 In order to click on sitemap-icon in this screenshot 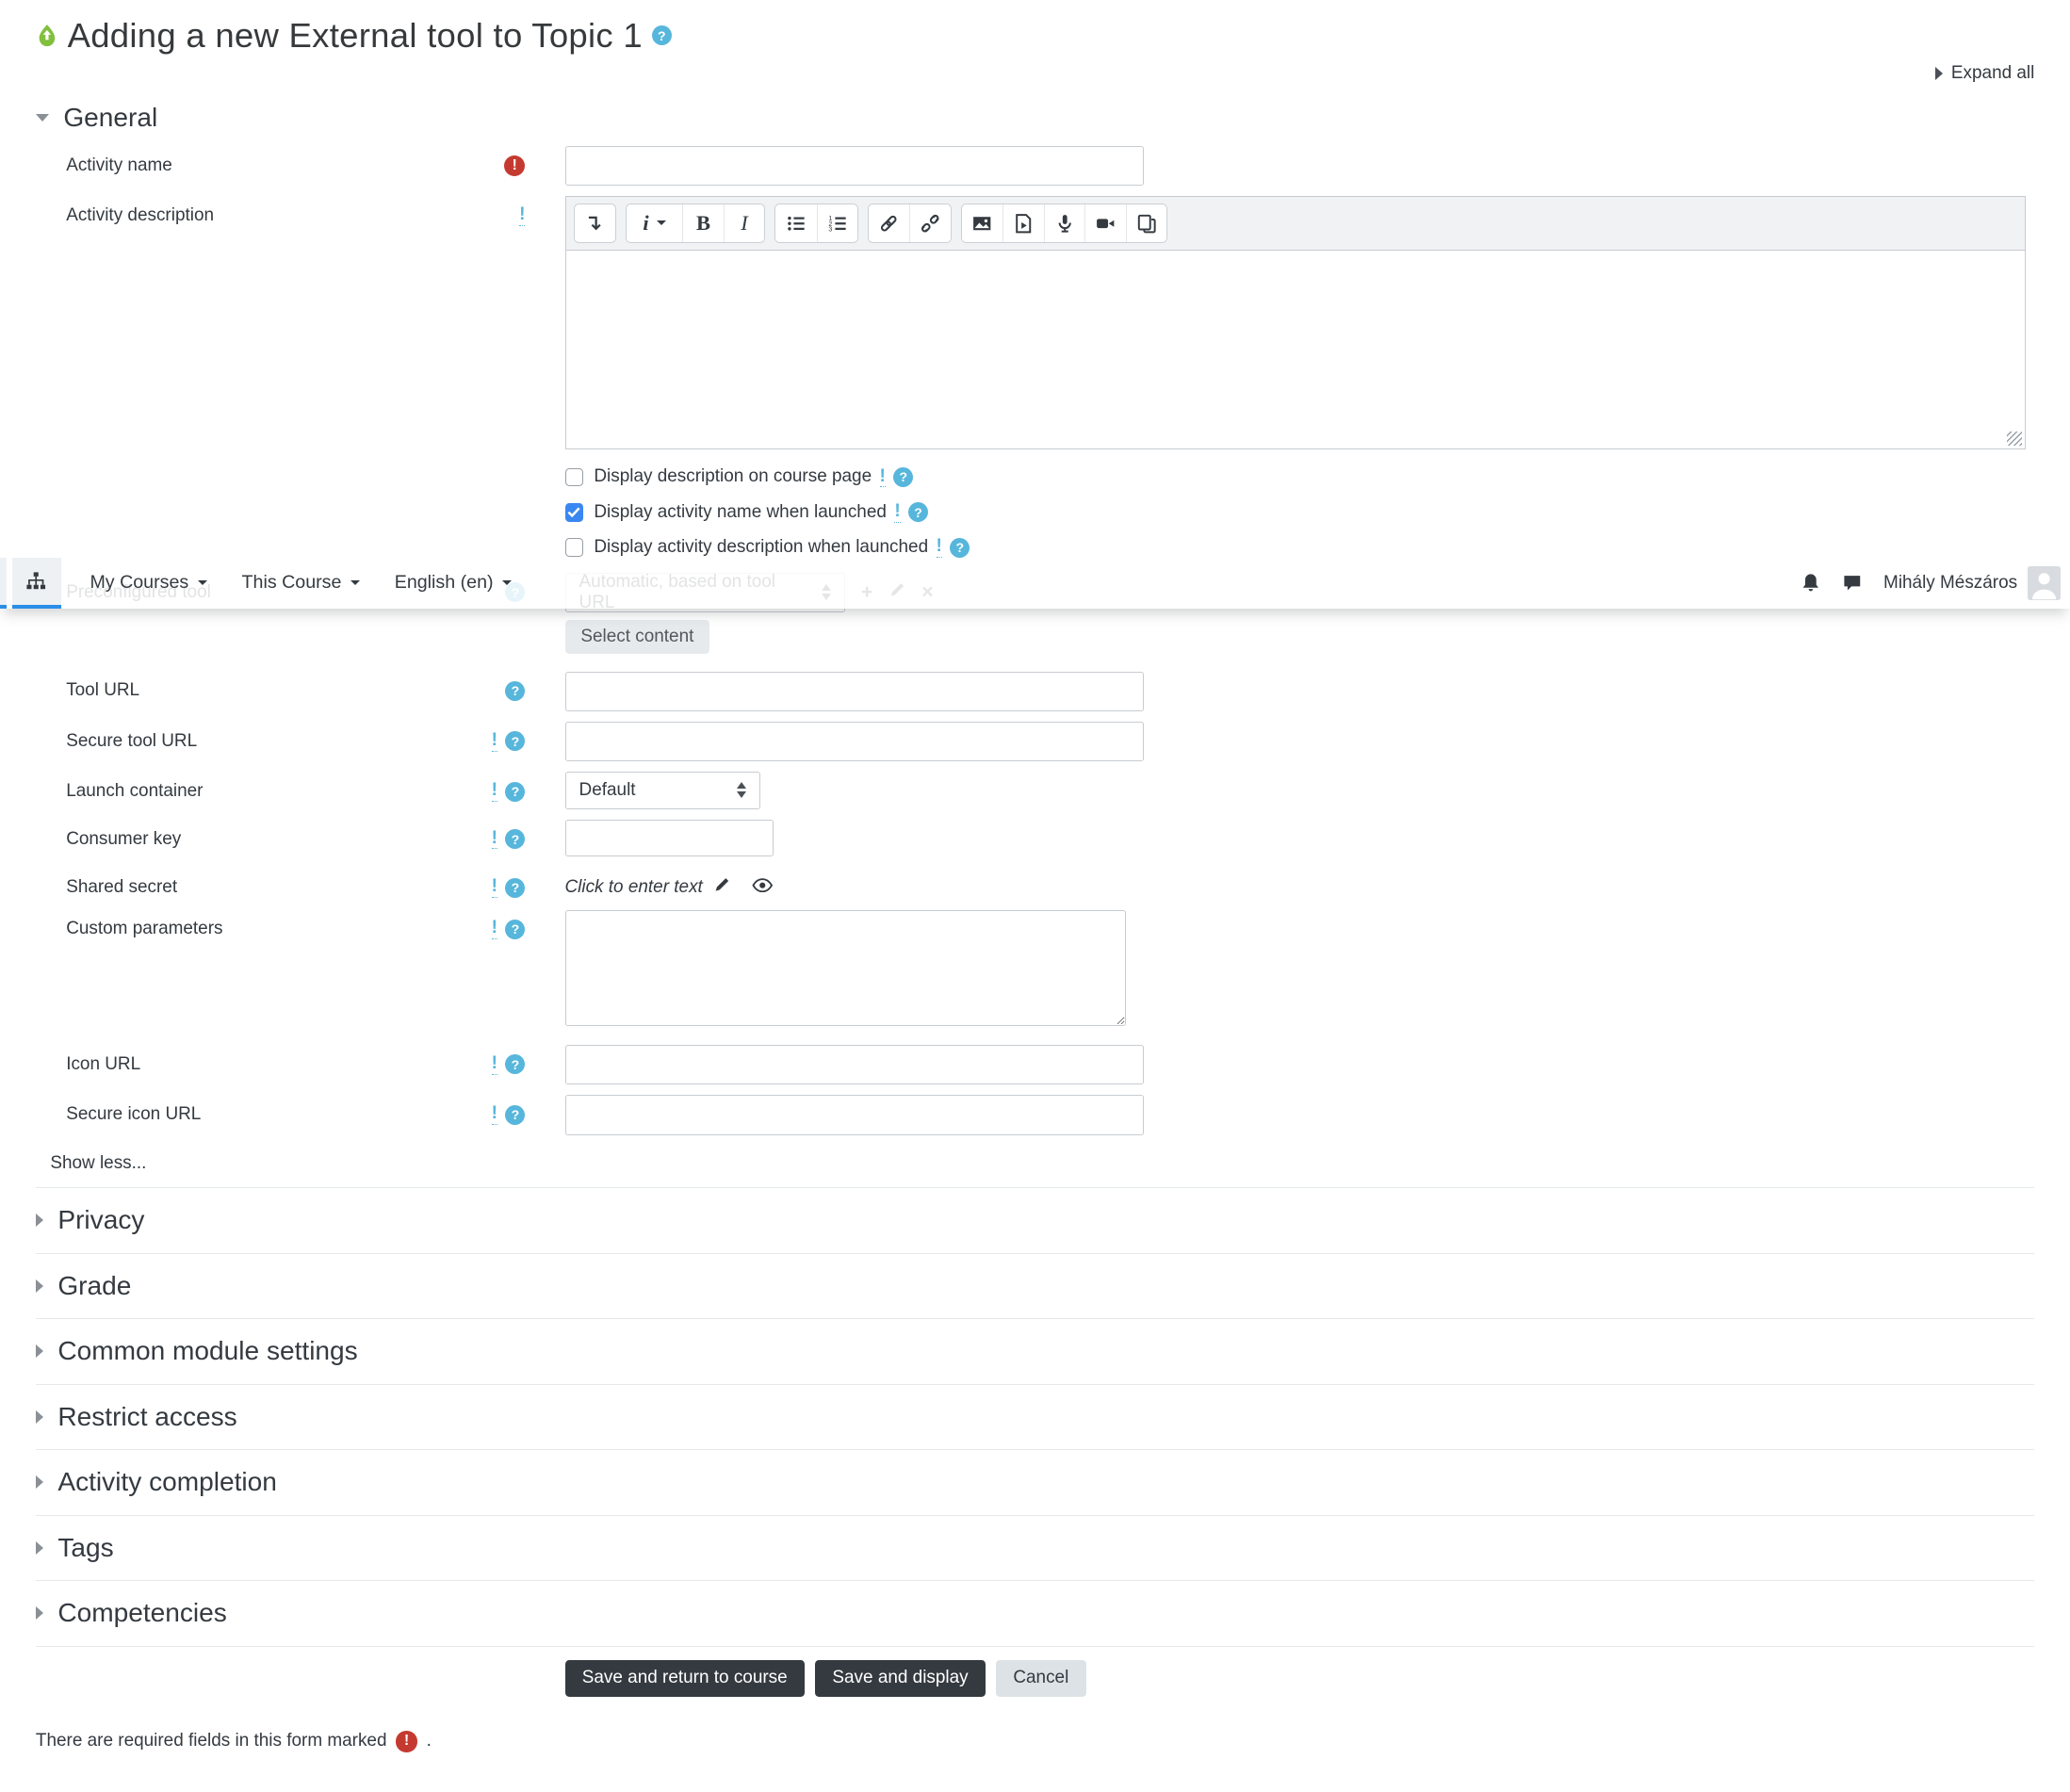, I will do `click(36, 583)`.